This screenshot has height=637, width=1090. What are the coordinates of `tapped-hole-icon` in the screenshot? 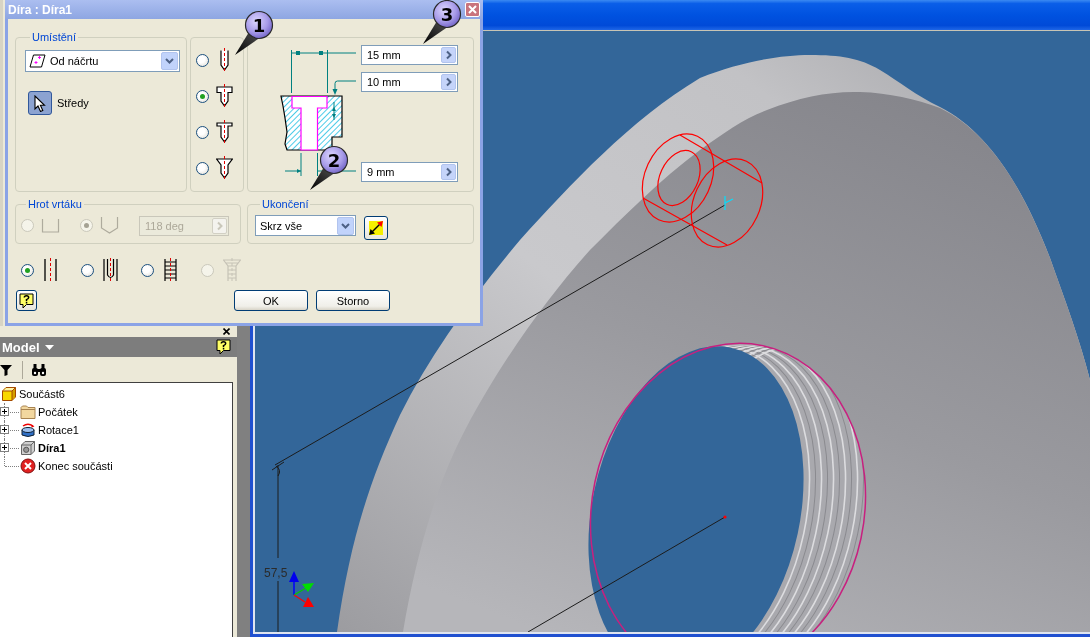 It's located at (170, 270).